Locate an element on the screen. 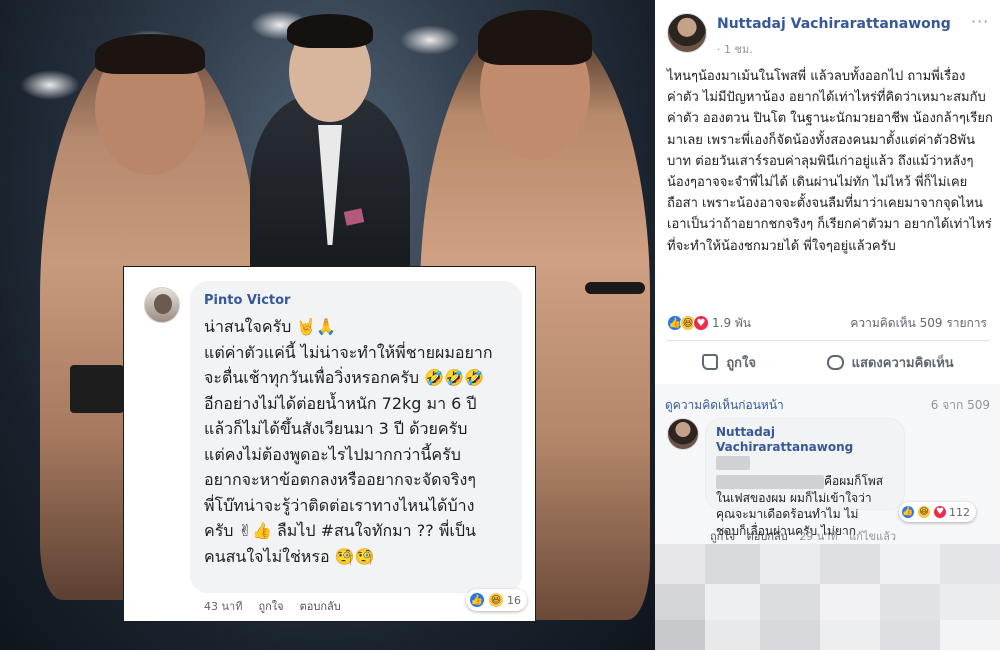 The height and width of the screenshot is (650, 1000). blurred-content is located at coordinates (827, 597).